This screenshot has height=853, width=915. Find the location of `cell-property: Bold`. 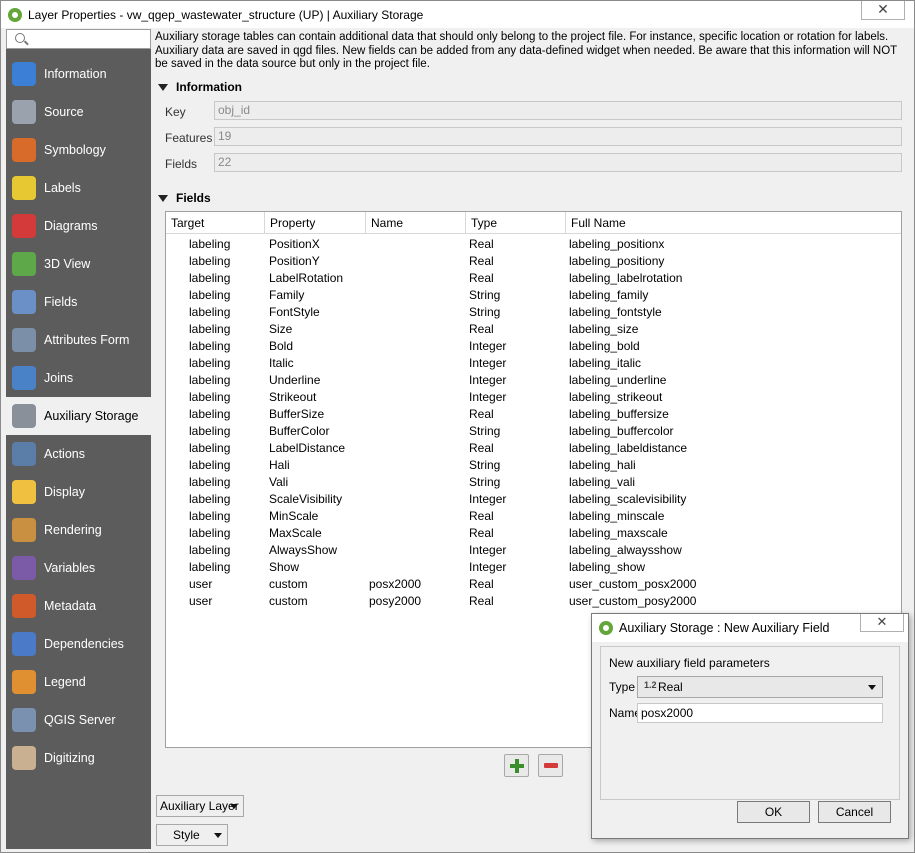

cell-property: Bold is located at coordinates (281, 346).